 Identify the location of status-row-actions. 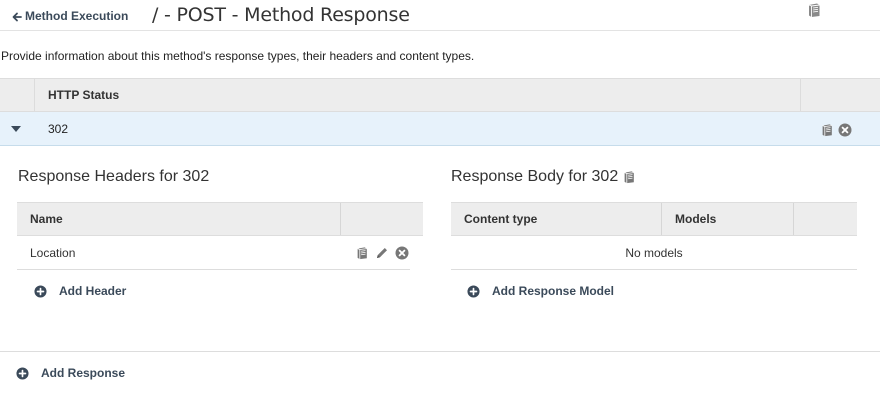
(836, 130).